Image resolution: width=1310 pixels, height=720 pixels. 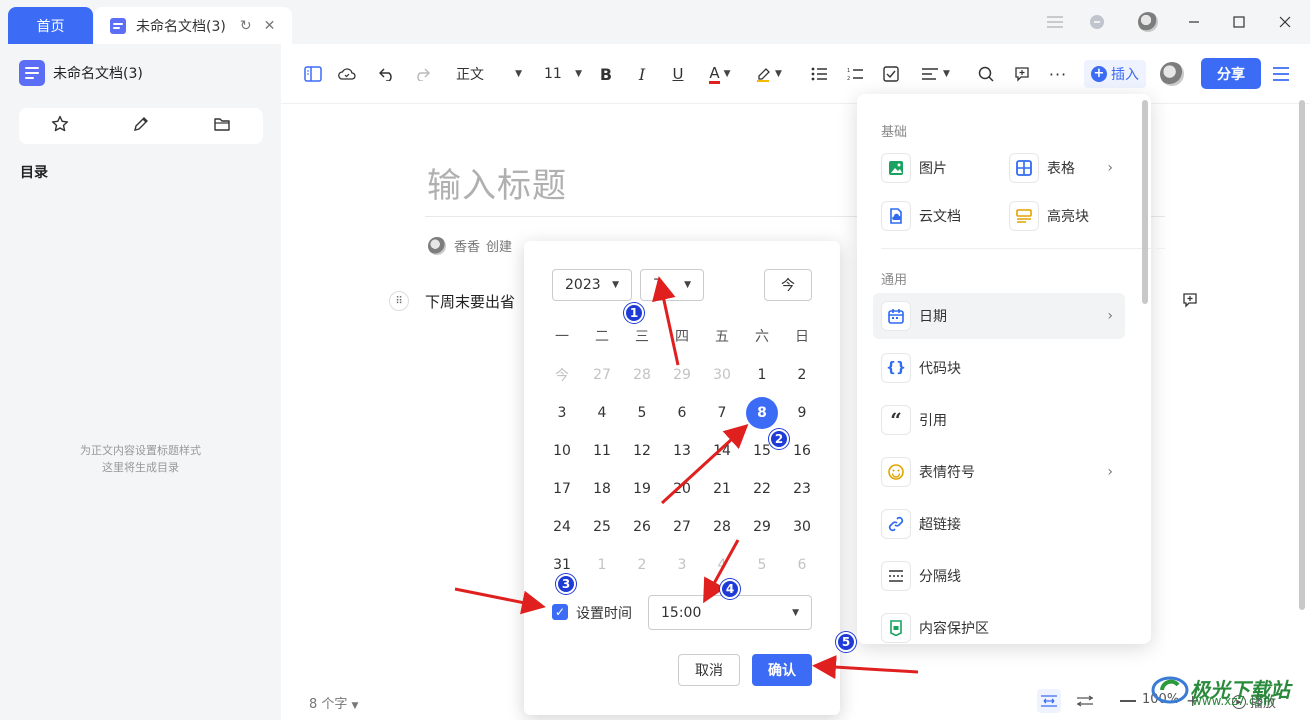 I want to click on style-select: 正文 ▼, so click(x=489, y=74).